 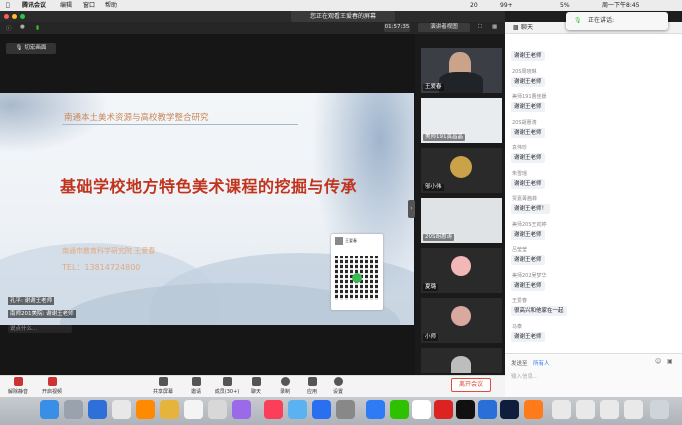 What do you see at coordinates (541, 363) in the screenshot?
I see `send-target-select: 所有人` at bounding box center [541, 363].